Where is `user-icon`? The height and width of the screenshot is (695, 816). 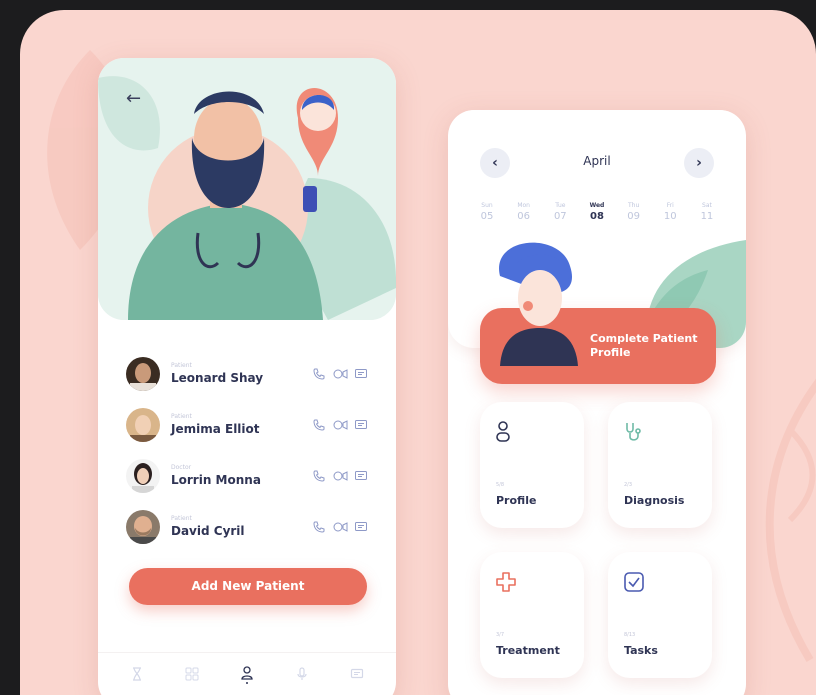 user-icon is located at coordinates (247, 674).